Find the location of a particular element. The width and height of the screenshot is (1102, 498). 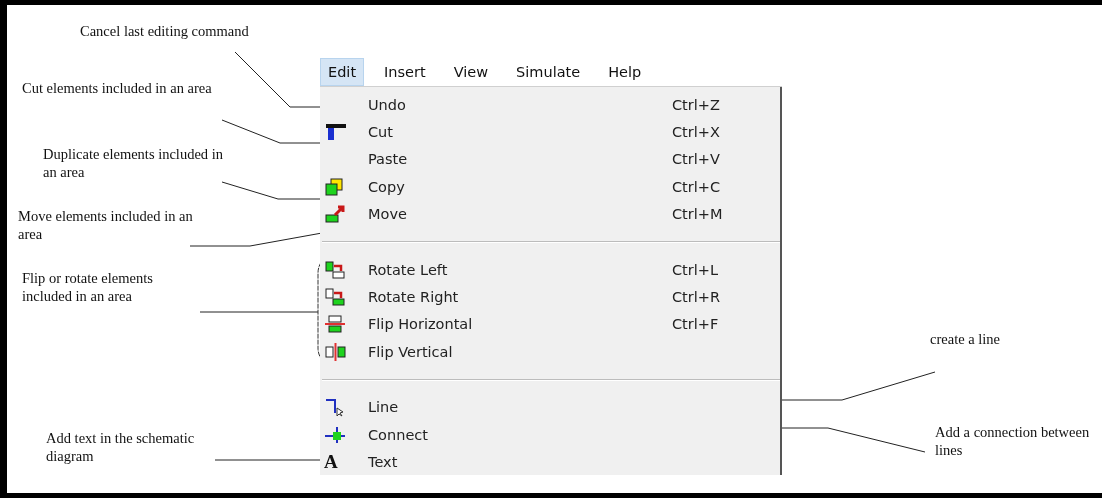

shortcut-text: Ctrl+R is located at coordinates (696, 297).